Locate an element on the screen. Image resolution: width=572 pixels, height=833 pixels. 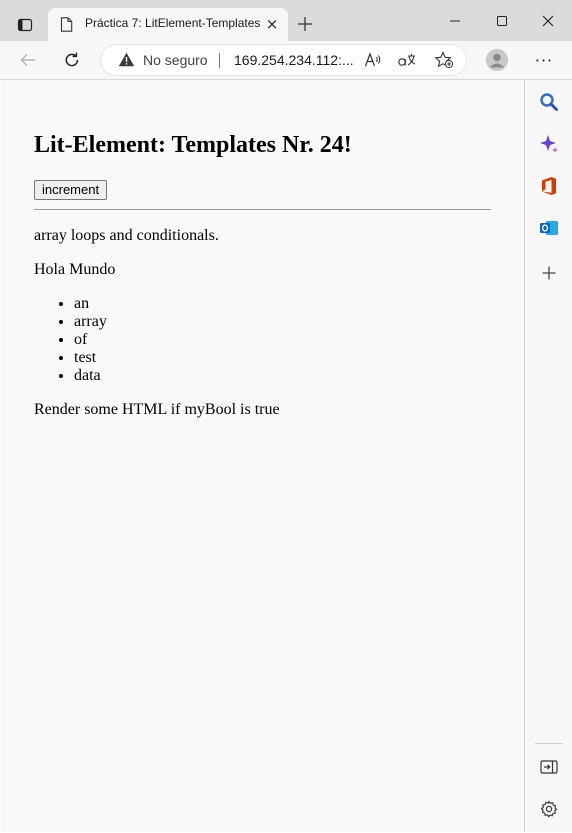
page-heading: Lit-Element: Templates Nr. 24! is located at coordinates (193, 145).